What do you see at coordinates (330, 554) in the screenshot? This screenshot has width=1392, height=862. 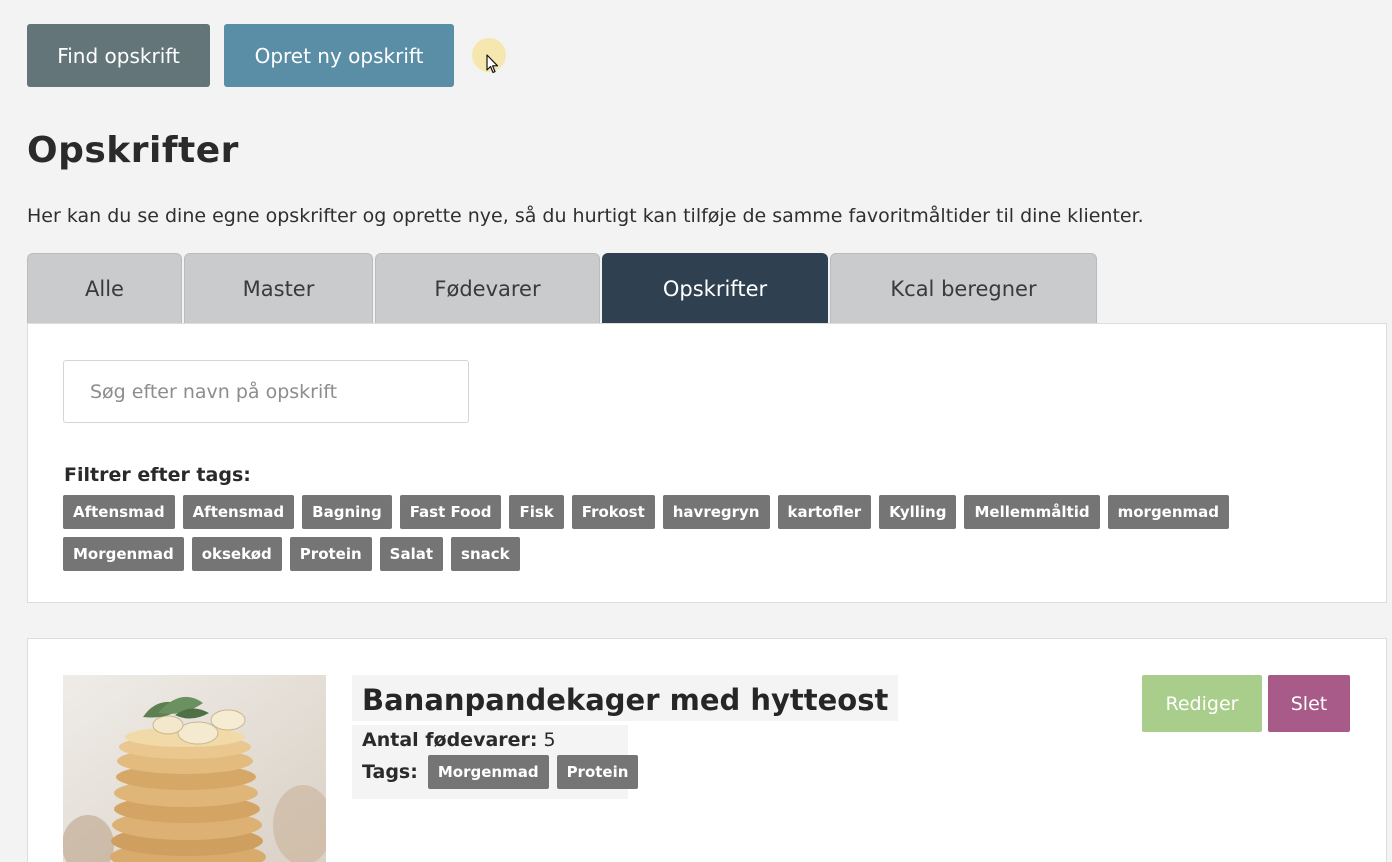 I see `tag-filter-protein: Protein` at bounding box center [330, 554].